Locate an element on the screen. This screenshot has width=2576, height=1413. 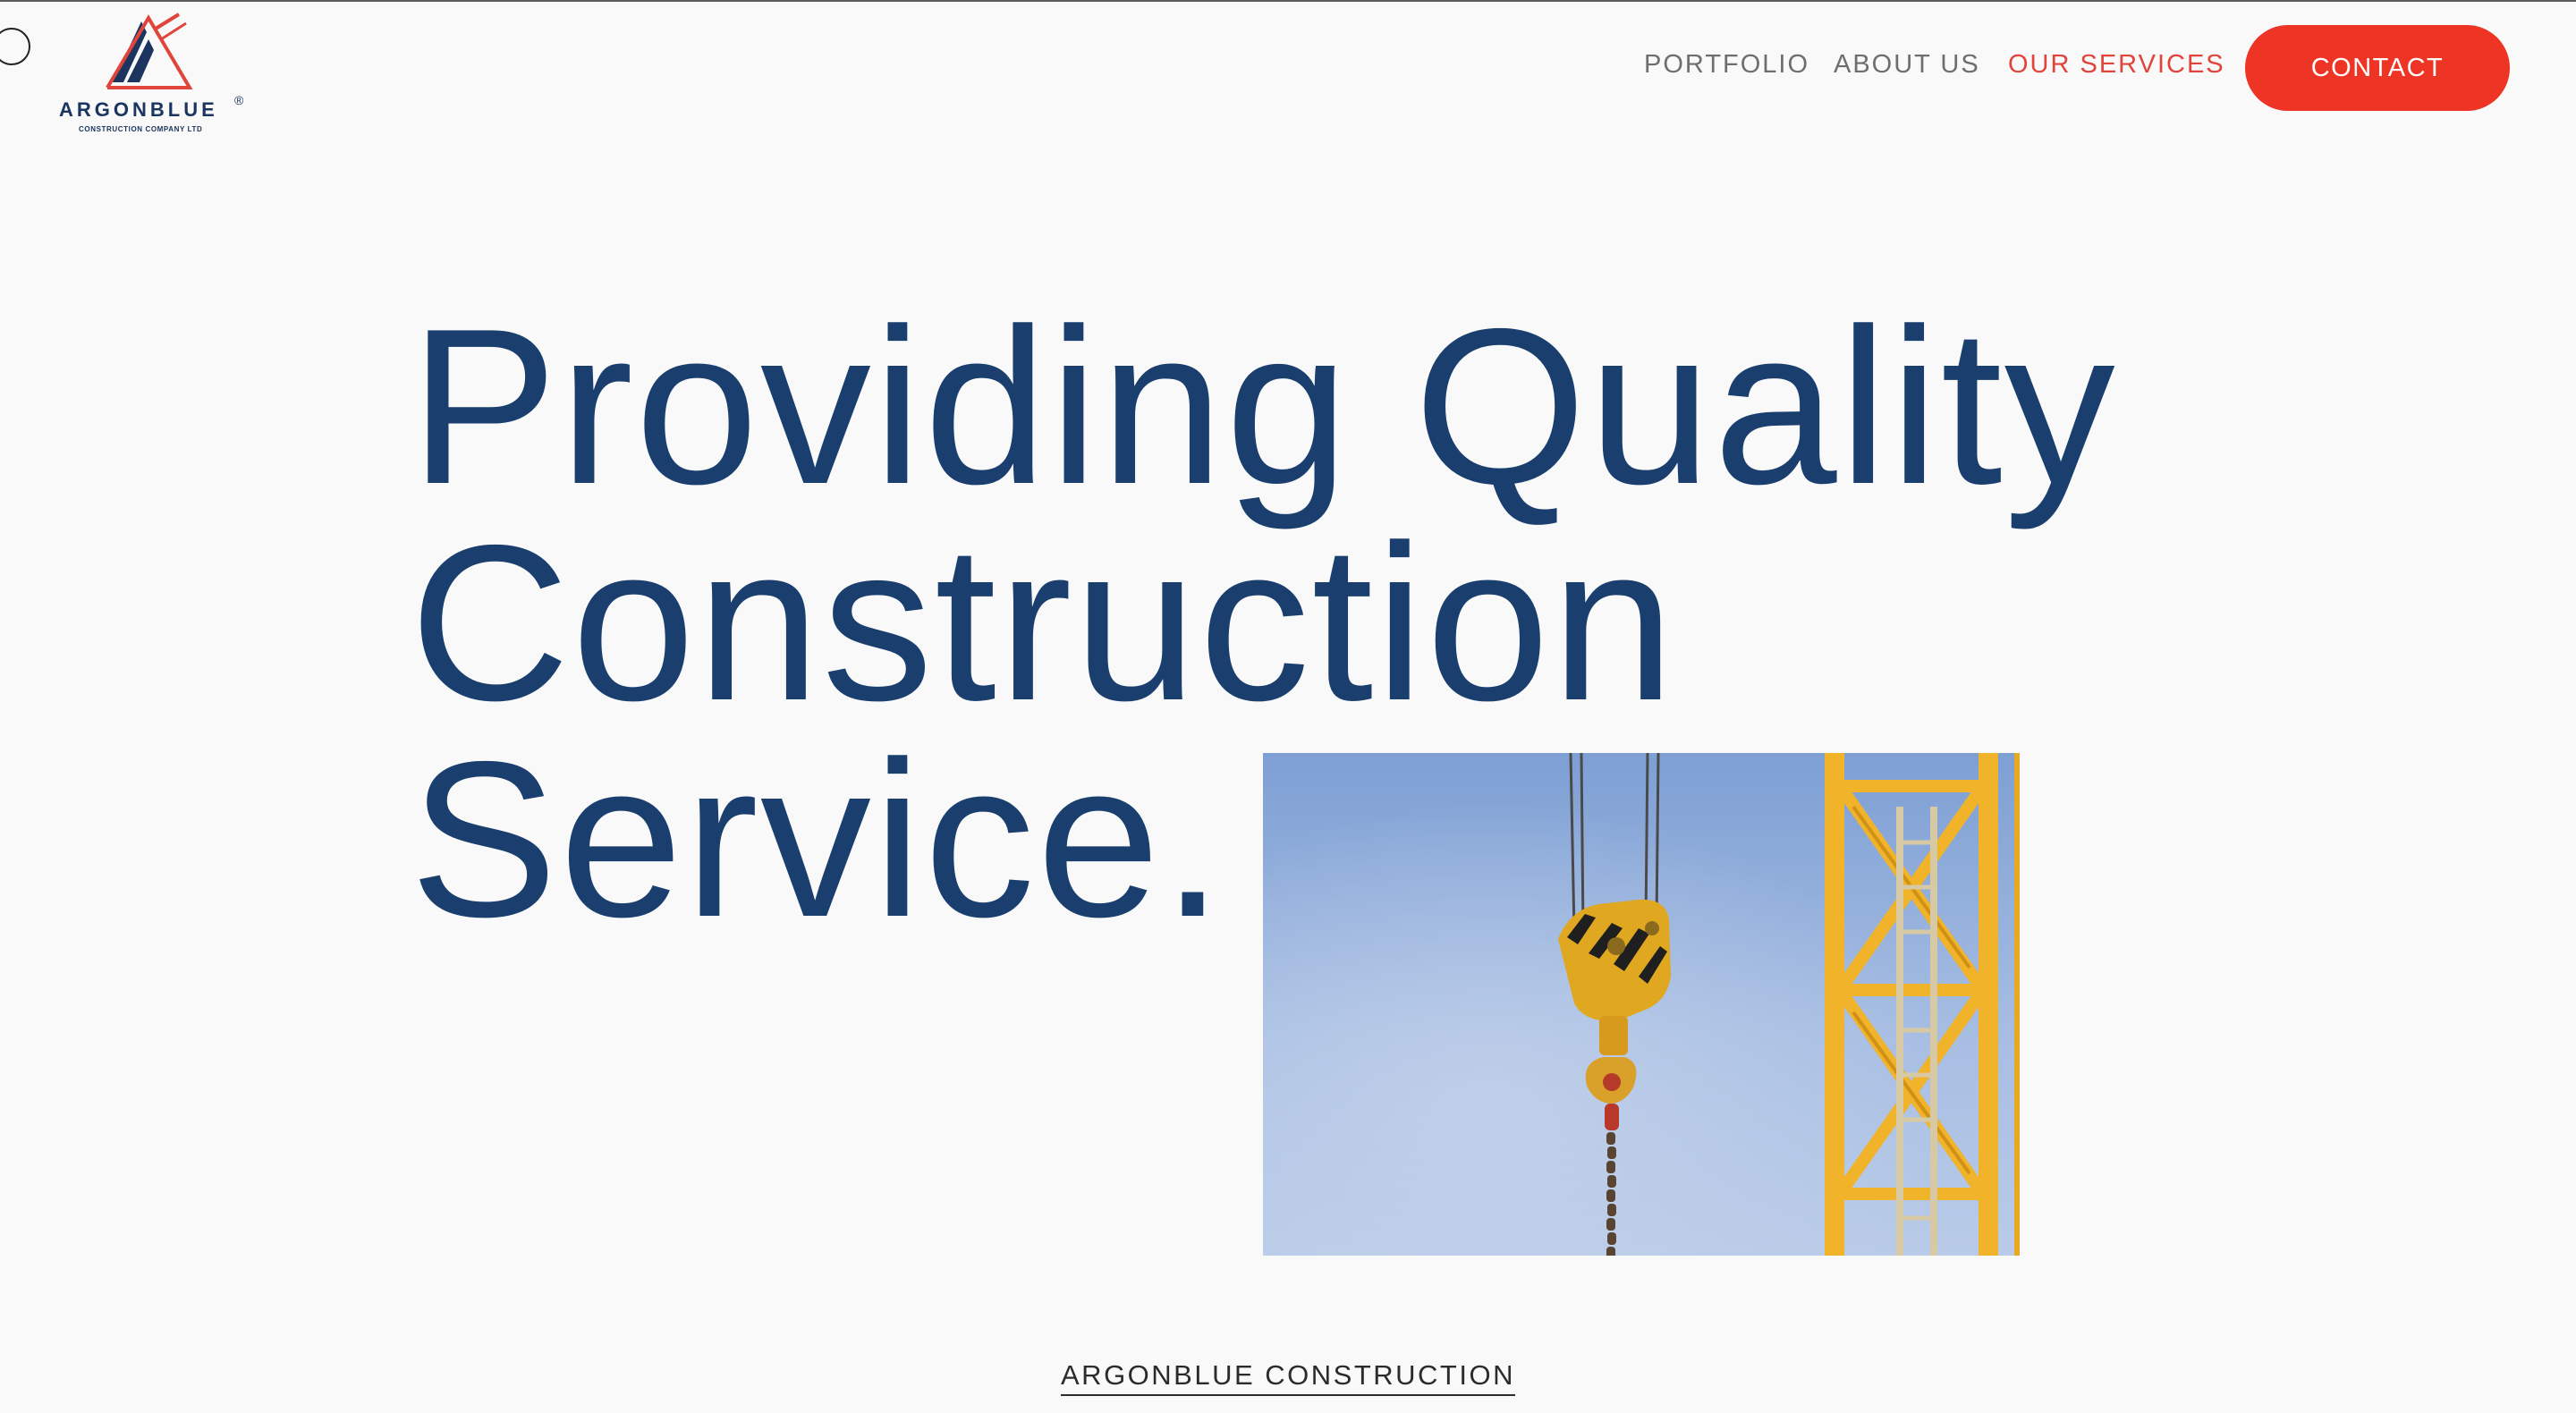
crane-hook-photo is located at coordinates (1641, 1004).